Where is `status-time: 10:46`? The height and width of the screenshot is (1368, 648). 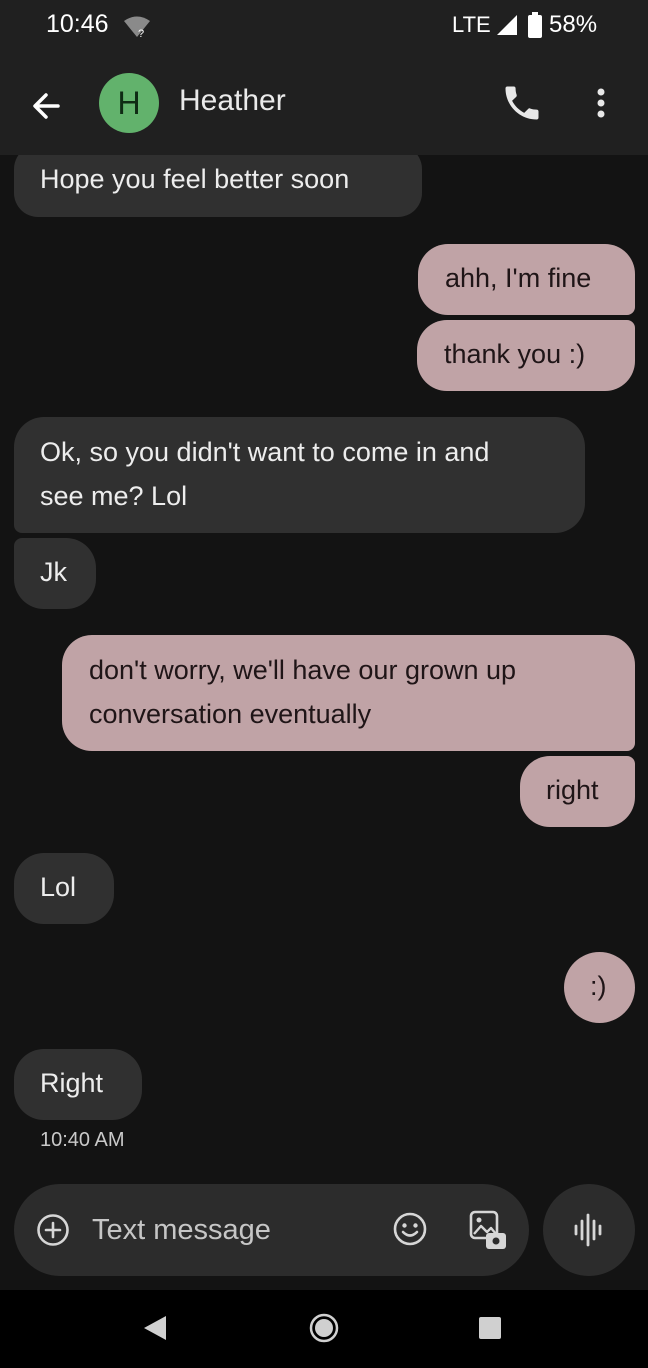
status-time: 10:46 is located at coordinates (77, 24).